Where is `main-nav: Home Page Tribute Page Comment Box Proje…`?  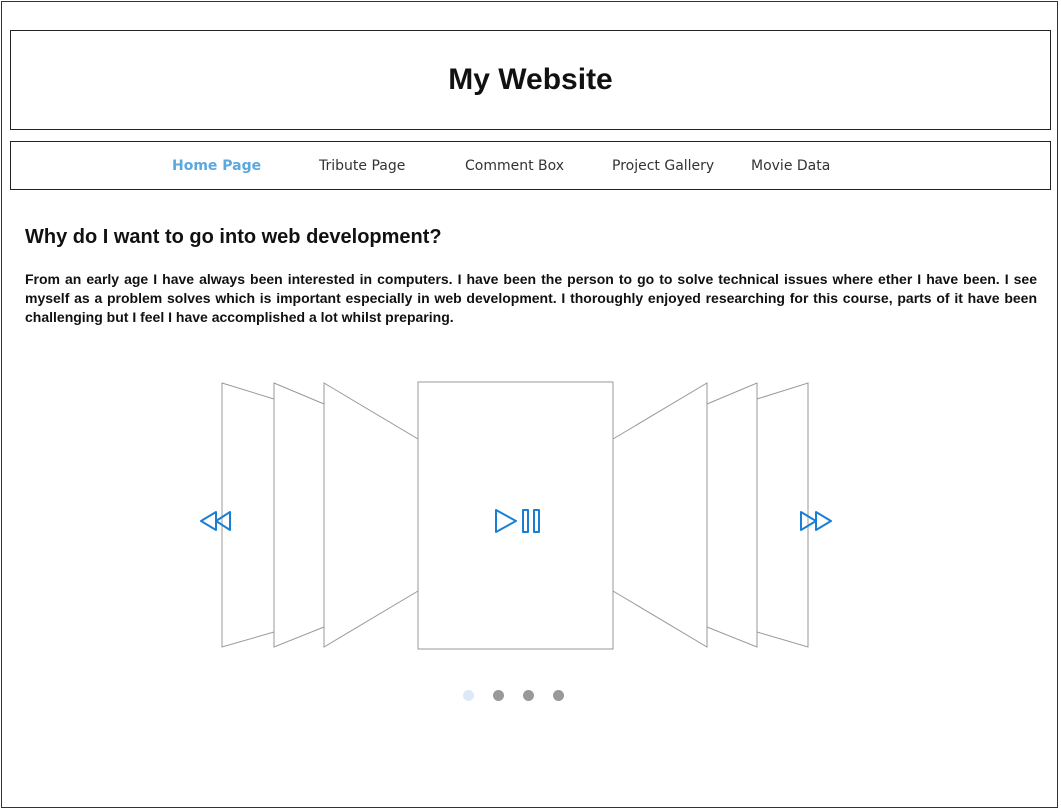
main-nav: Home Page Tribute Page Comment Box Proje… is located at coordinates (530, 165).